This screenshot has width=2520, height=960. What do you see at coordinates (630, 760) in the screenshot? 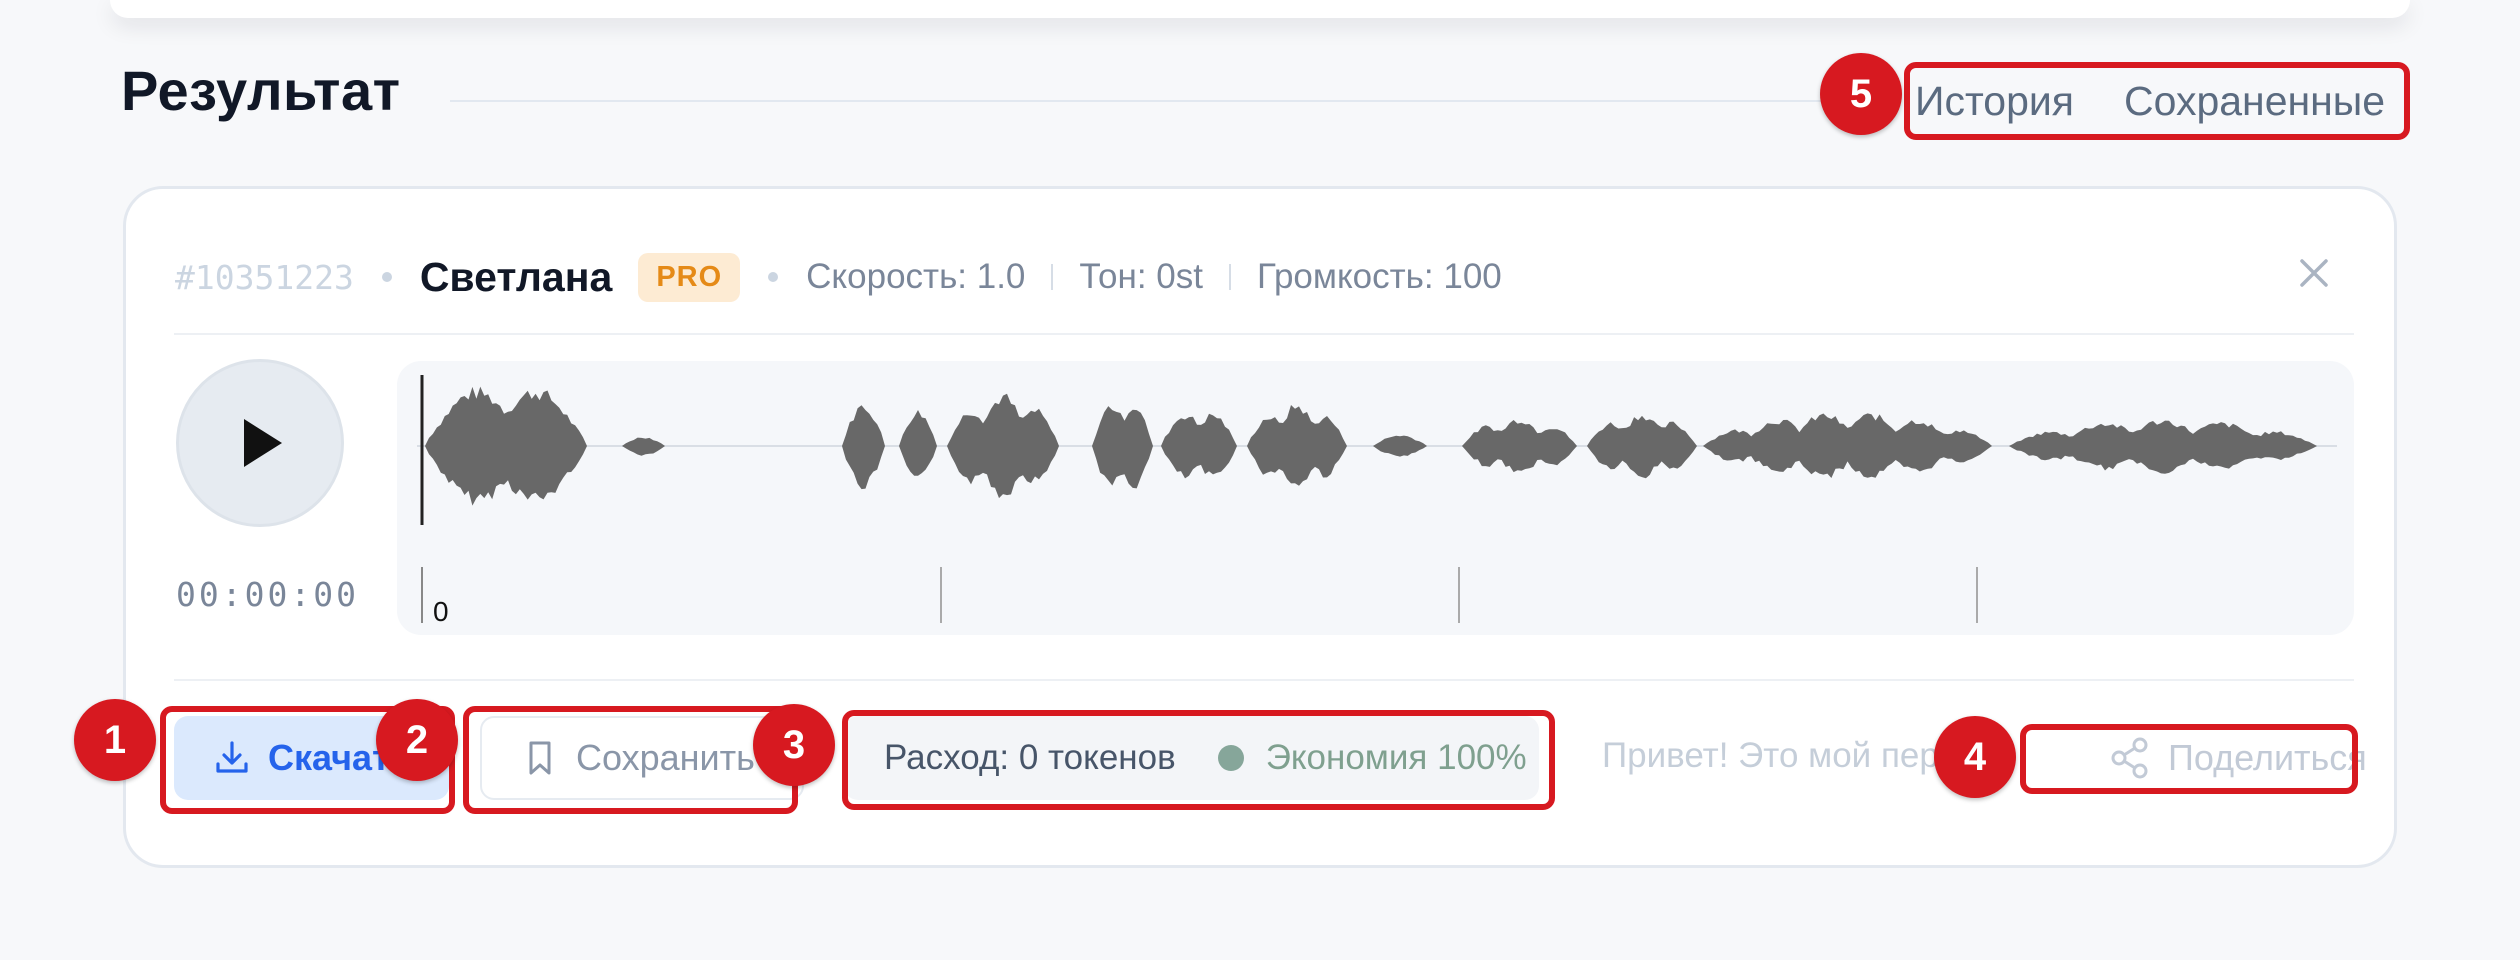
I see `annotation-box-save` at bounding box center [630, 760].